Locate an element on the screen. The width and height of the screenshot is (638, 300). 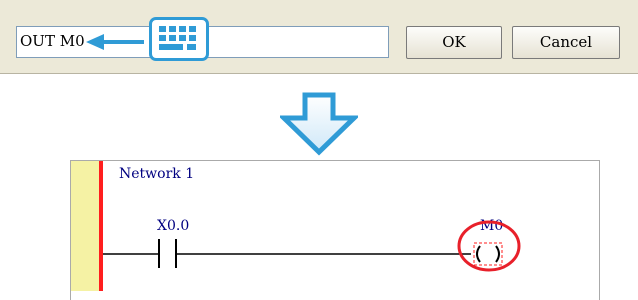
output-coil is located at coordinates (488, 254).